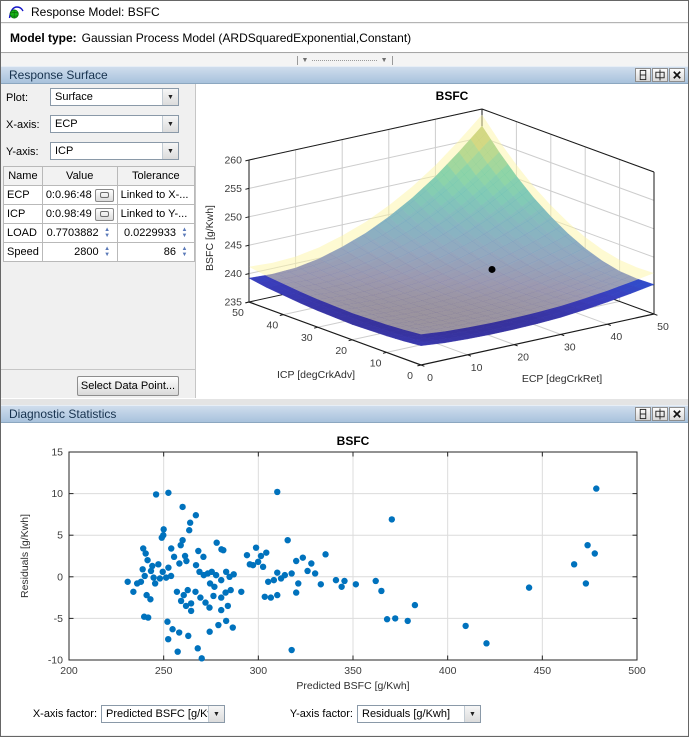 The width and height of the screenshot is (689, 737). Describe the element at coordinates (79, 233) in the screenshot. I see `factor-val-cell: 0.7703882 ▲ ▼` at that location.